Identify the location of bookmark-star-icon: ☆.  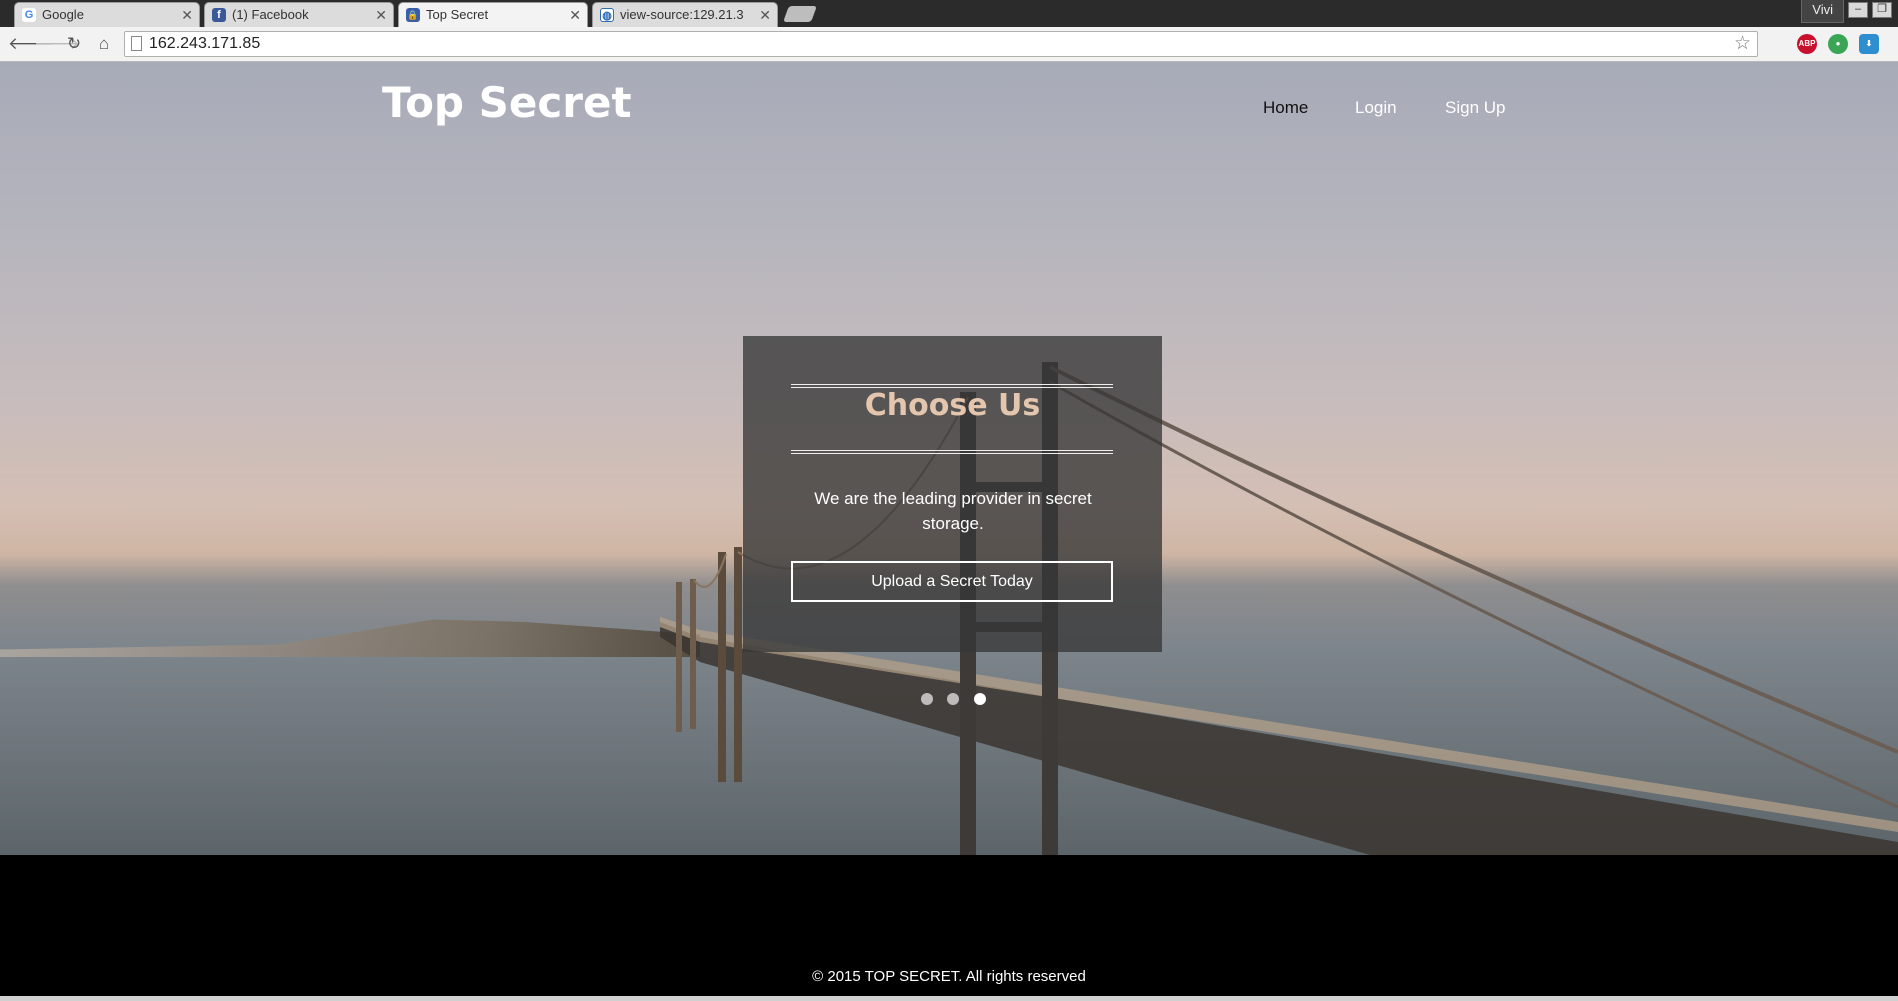
(1742, 44).